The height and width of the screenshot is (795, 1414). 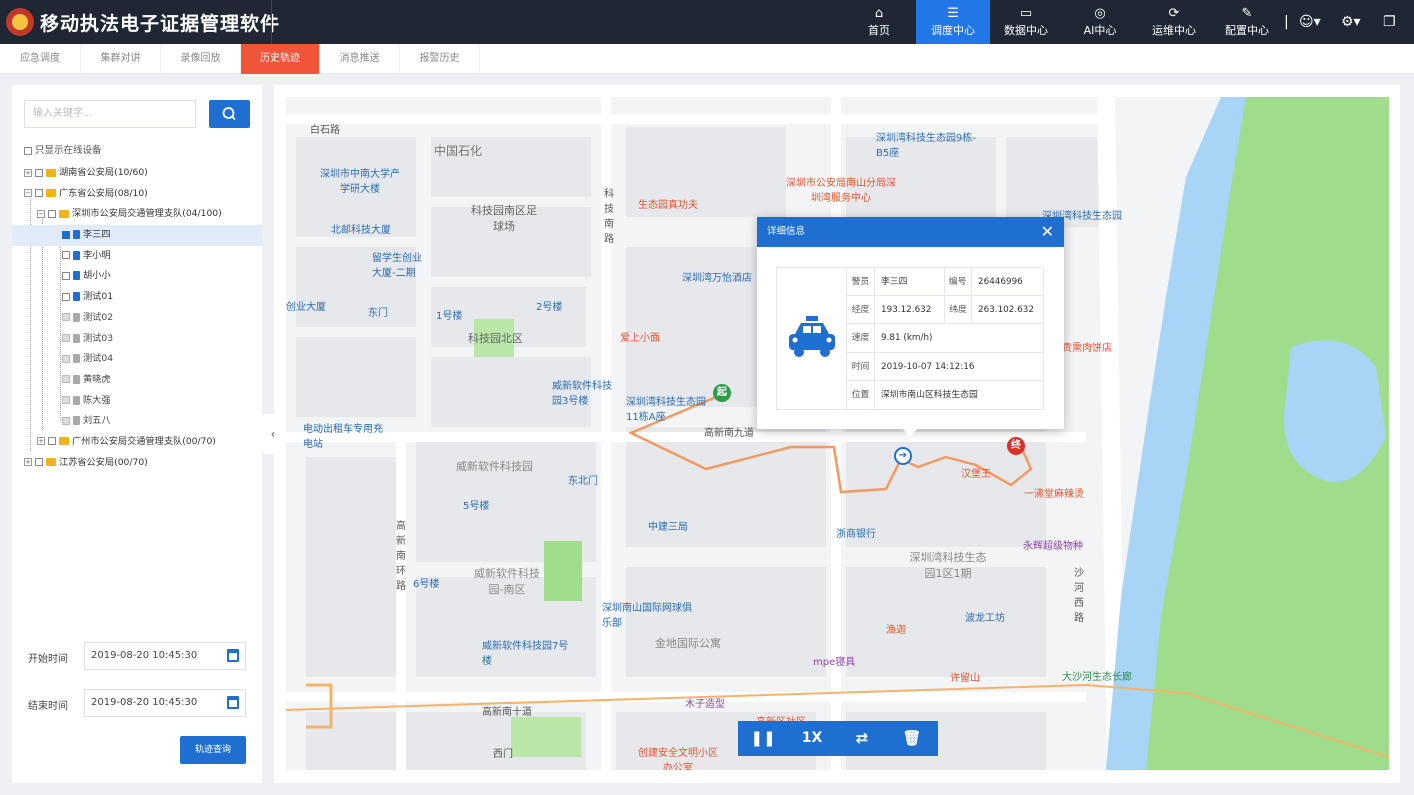 What do you see at coordinates (1026, 22) in the screenshot?
I see `nav-data-center: ▭ 数据中心` at bounding box center [1026, 22].